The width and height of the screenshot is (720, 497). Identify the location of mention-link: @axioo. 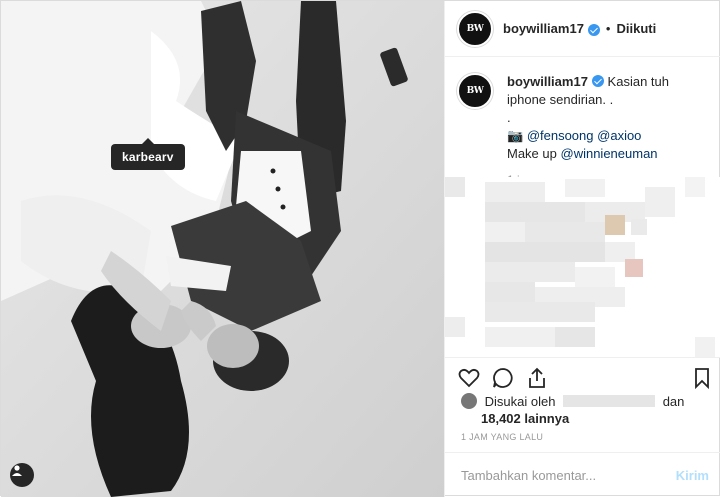
(619, 135).